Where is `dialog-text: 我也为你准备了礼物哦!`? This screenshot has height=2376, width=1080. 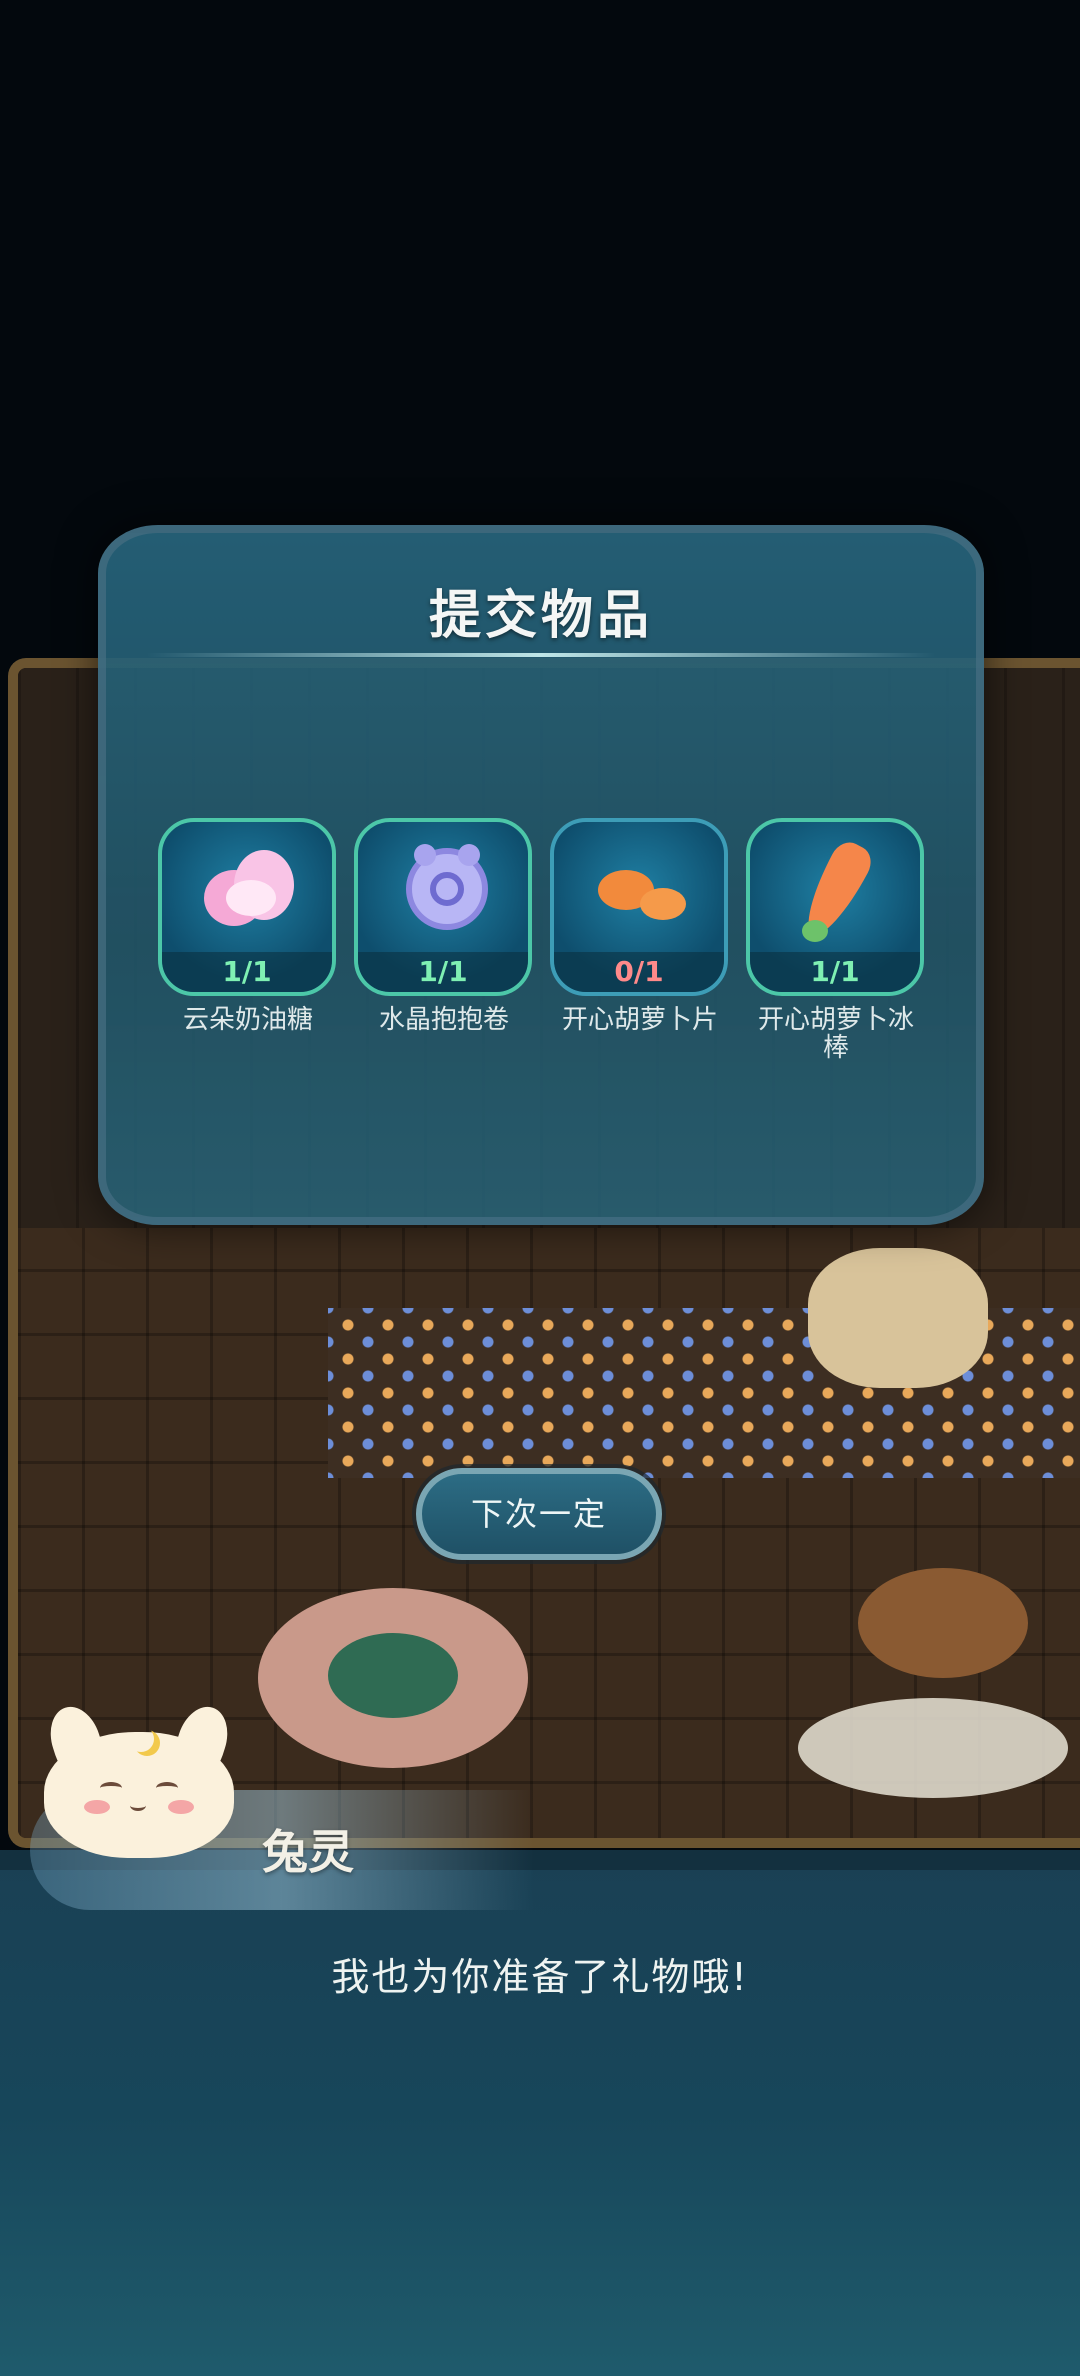
dialog-text: 我也为你准备了礼物哦! is located at coordinates (540, 1977).